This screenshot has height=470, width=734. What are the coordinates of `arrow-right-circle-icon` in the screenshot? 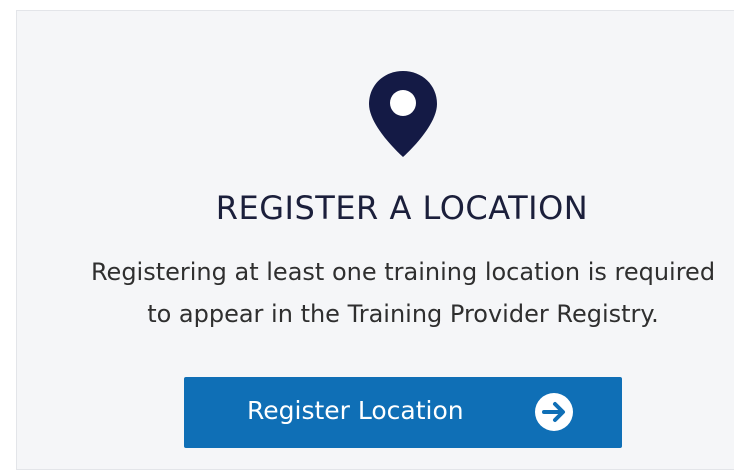 It's located at (554, 412).